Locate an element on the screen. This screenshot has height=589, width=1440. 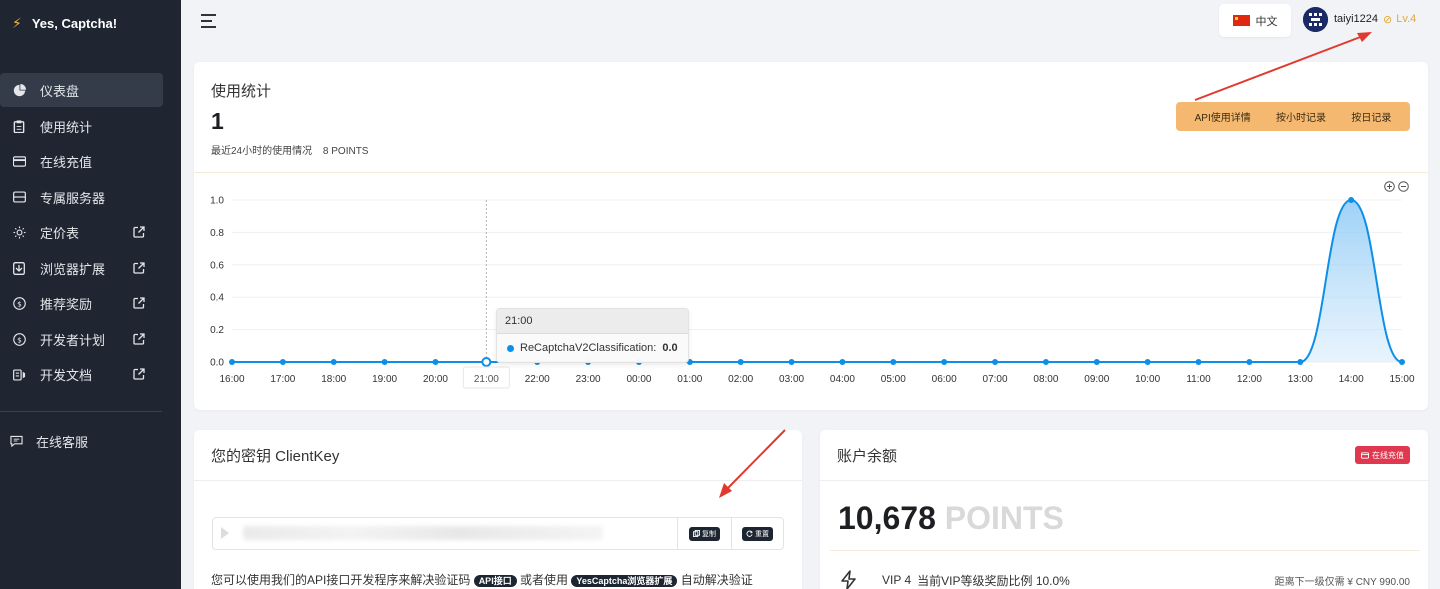
stats-button-group: API使用详情 按小时记录 按日记录 is located at coordinates (1293, 116).